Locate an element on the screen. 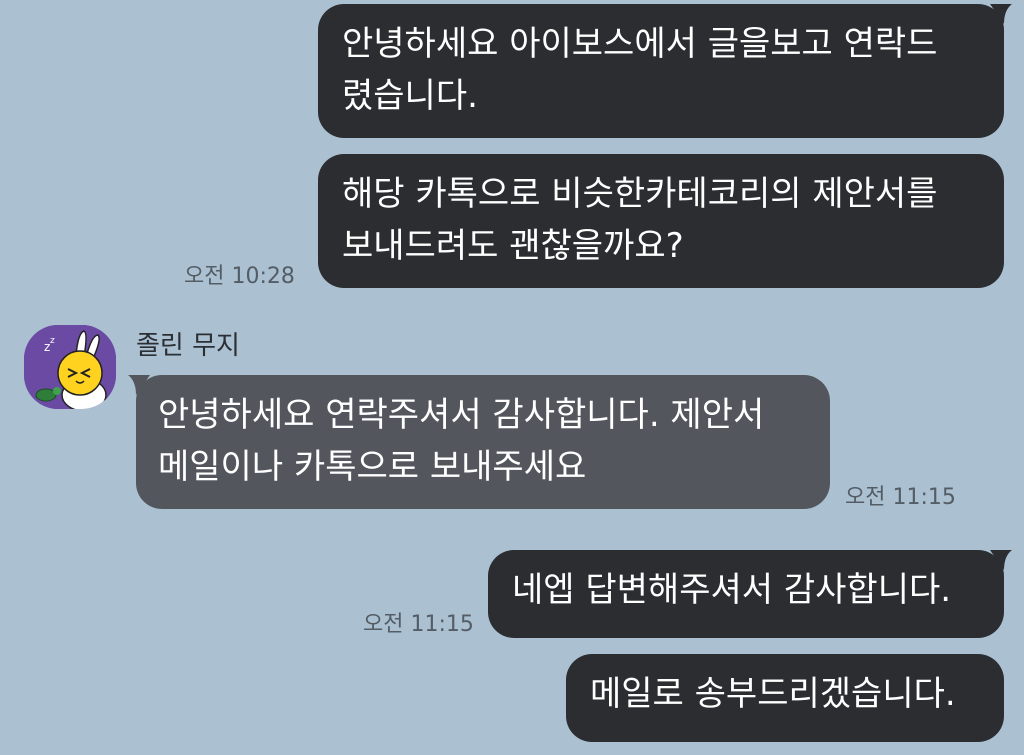 This screenshot has width=1024, height=755. sender-name: 졸린 무지 is located at coordinates (188, 346).